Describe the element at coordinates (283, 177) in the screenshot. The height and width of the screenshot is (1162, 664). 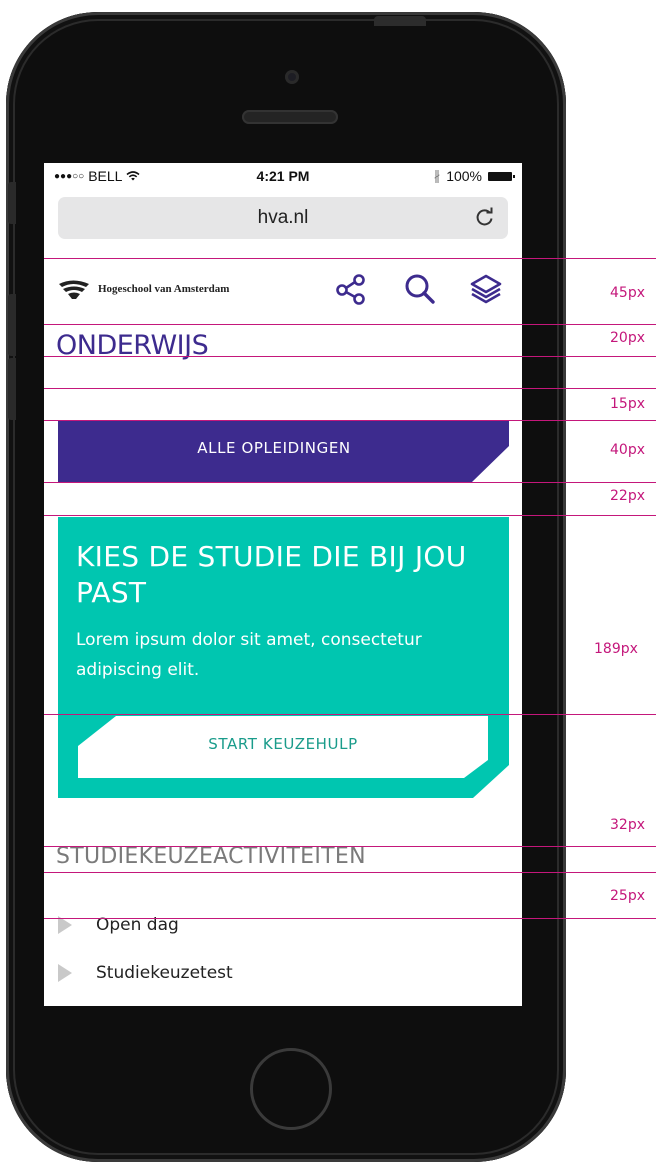
I see `status-bar: ●●●○○ BELL 4:21 PM ∦ 100%` at that location.